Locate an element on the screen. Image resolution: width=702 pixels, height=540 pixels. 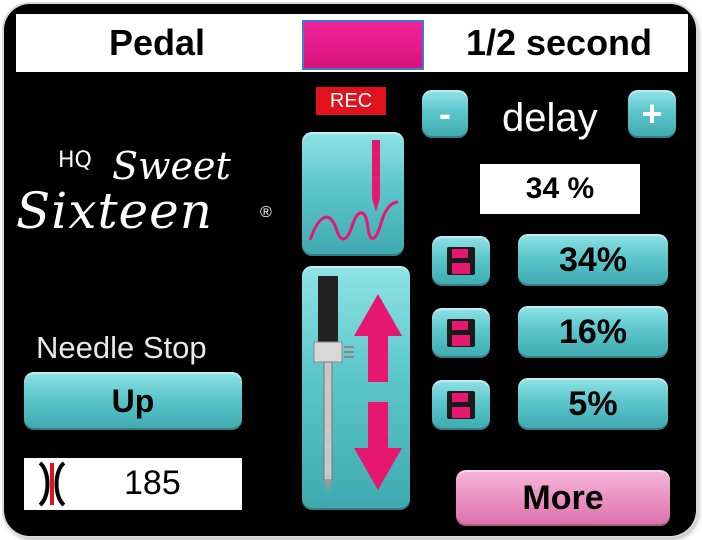
needle-up-down-button is located at coordinates (356, 388).